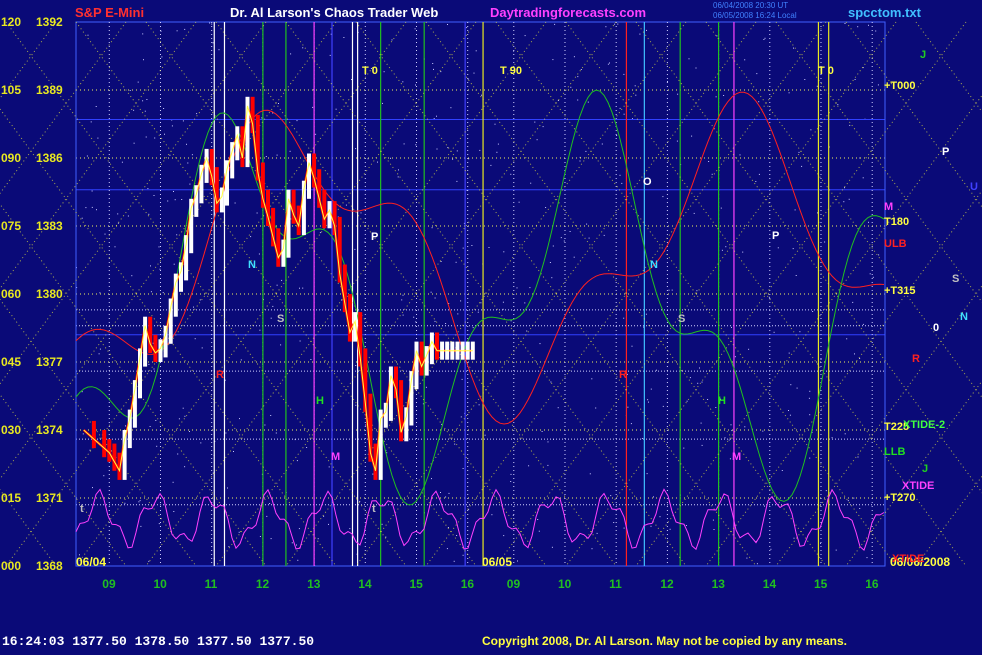  I want to click on y-left-label: 105, so click(11, 90).